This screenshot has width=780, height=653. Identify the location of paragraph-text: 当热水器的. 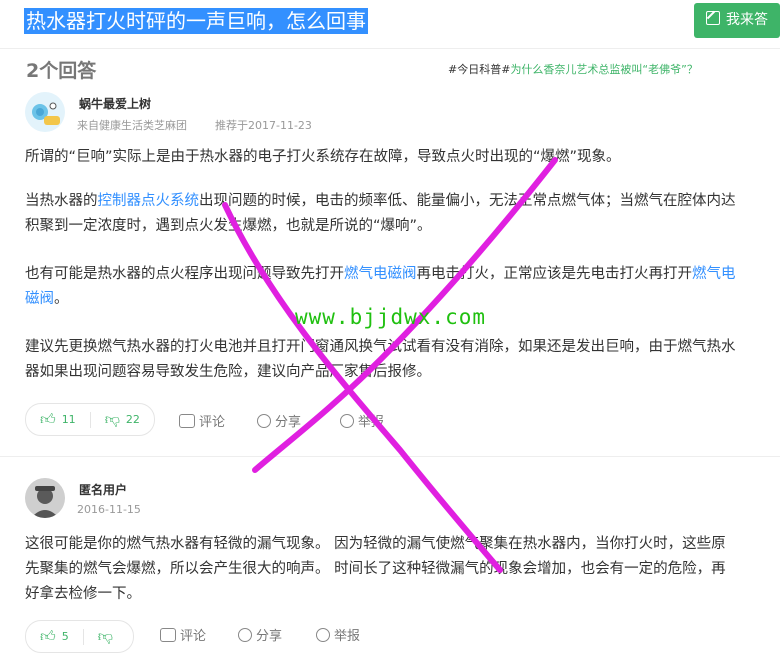
(61, 201).